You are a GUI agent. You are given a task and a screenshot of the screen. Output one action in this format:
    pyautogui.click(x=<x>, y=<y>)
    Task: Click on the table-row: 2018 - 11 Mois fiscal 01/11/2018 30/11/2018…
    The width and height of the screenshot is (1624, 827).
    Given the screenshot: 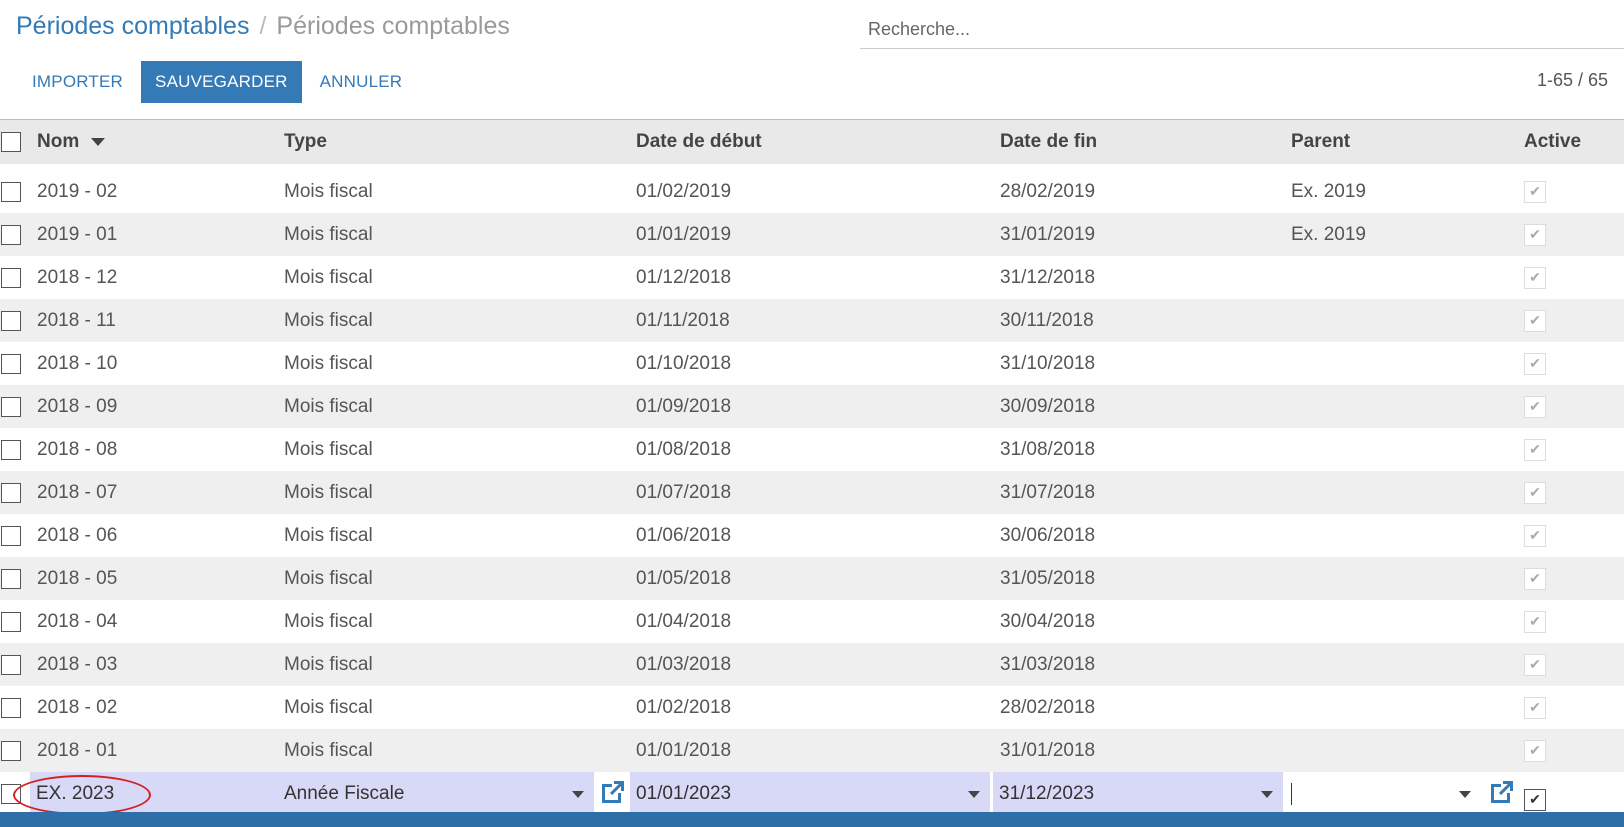 What is the action you would take?
    pyautogui.click(x=812, y=320)
    